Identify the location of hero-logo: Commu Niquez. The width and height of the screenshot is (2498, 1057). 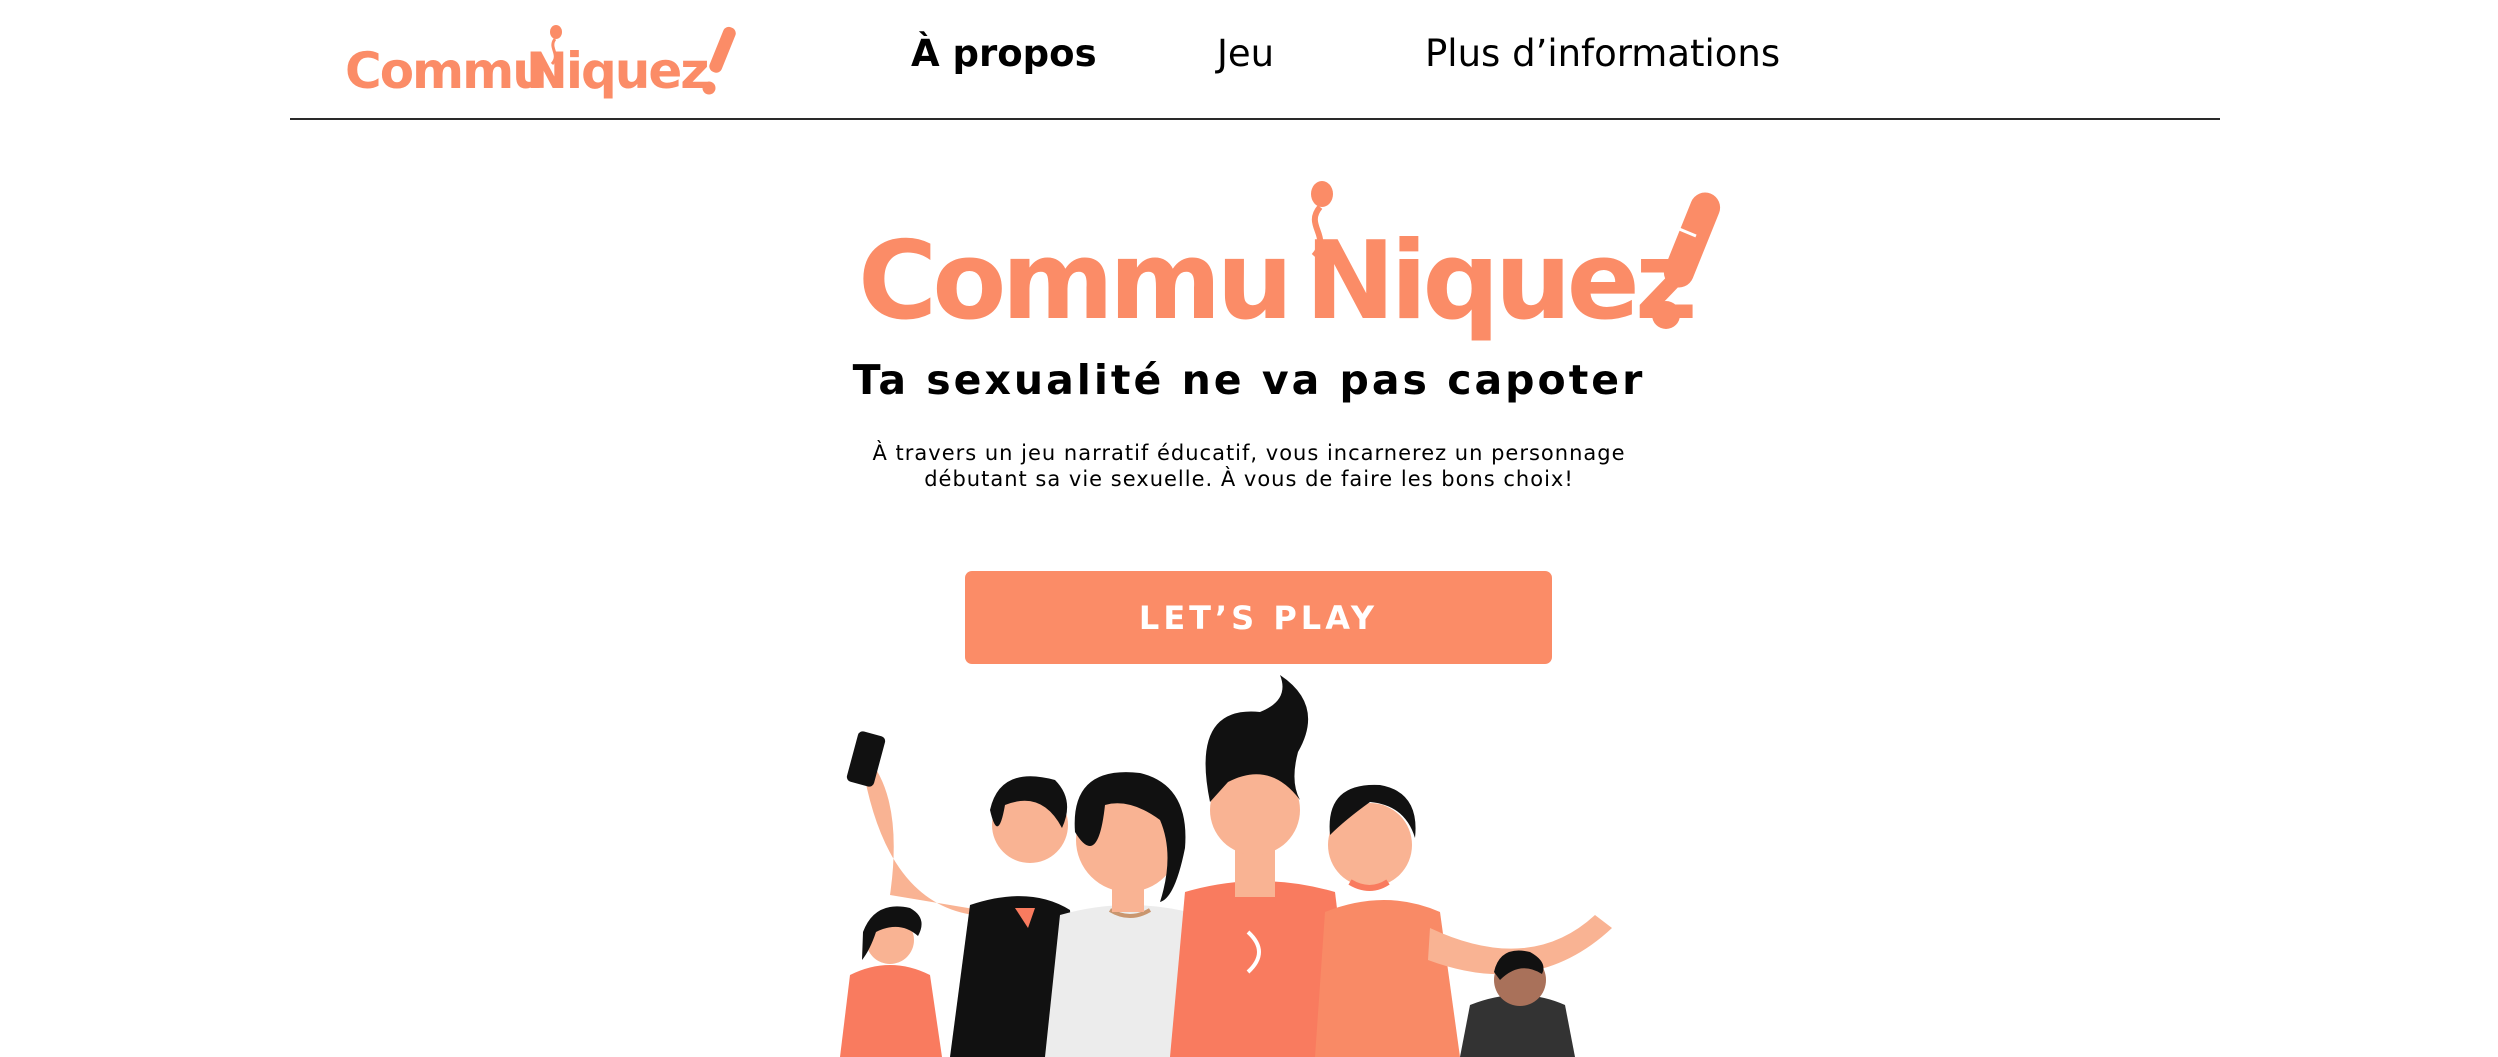
(1289, 262).